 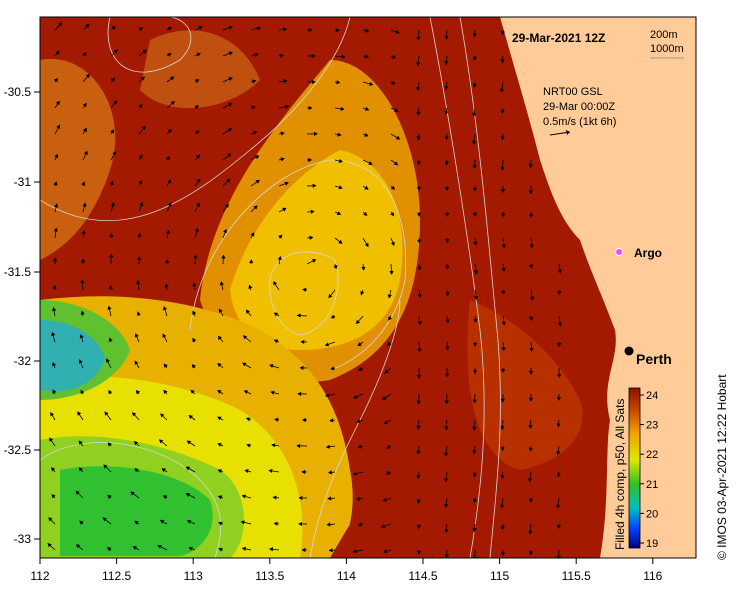 I want to click on x-tick-label: 115, so click(x=499, y=576).